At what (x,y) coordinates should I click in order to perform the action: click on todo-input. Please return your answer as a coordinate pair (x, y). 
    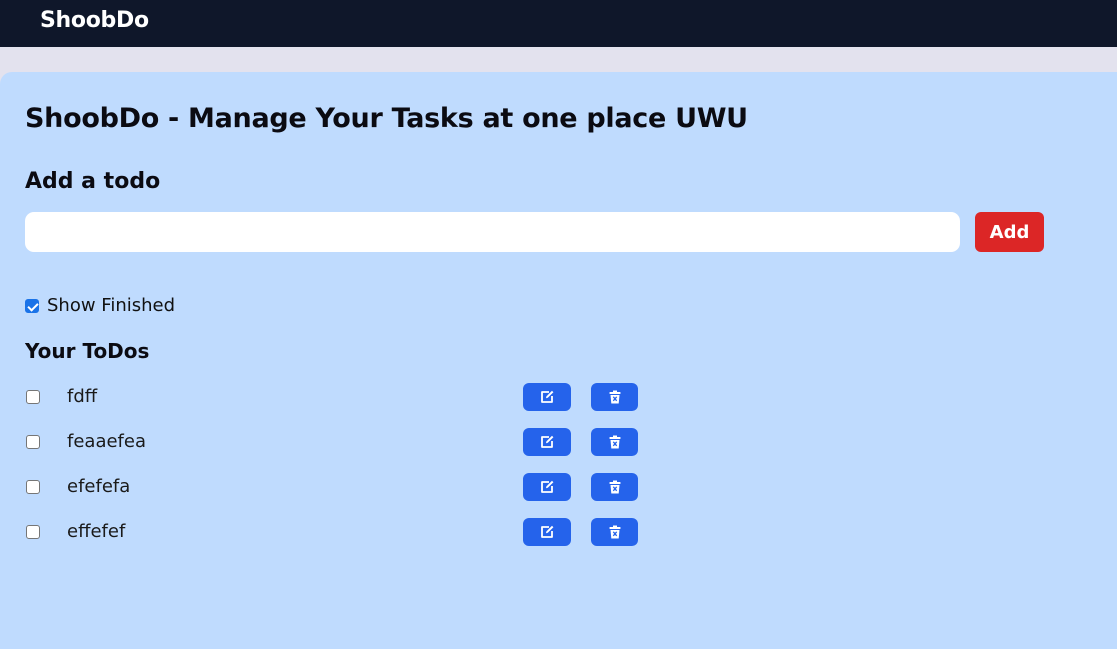
    Looking at the image, I should click on (492, 232).